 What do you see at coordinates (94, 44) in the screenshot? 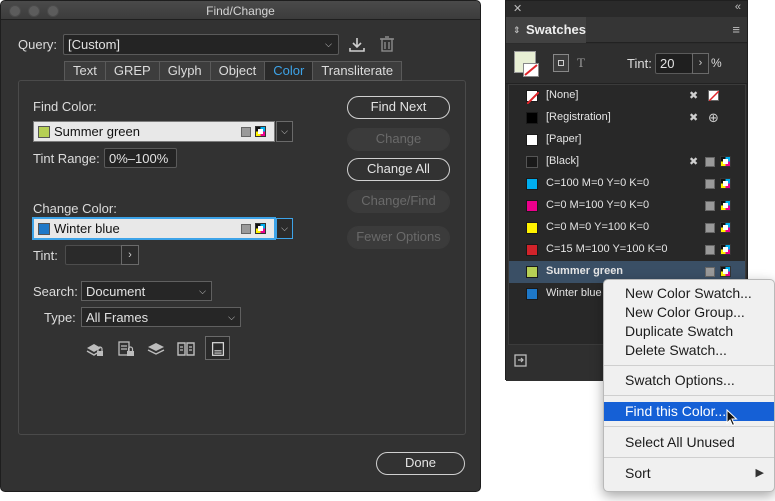
I see `query-value: [Custom]` at bounding box center [94, 44].